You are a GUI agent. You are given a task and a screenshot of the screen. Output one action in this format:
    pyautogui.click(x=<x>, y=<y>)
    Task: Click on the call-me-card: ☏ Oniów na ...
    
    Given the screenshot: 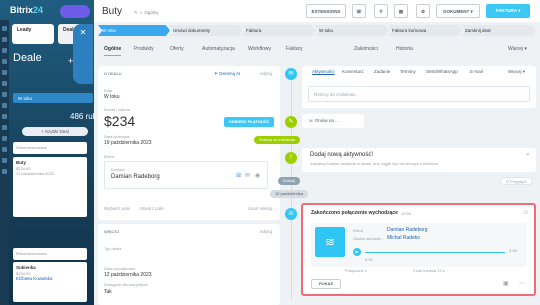 What is the action you would take?
    pyautogui.click(x=333, y=121)
    